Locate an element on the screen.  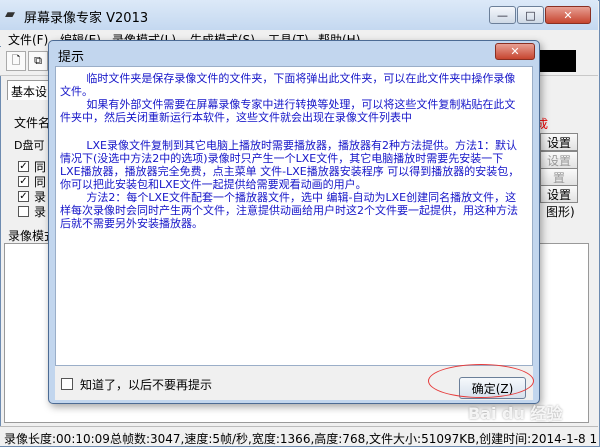
open-file-icon: 🗋 is located at coordinates (16, 61).